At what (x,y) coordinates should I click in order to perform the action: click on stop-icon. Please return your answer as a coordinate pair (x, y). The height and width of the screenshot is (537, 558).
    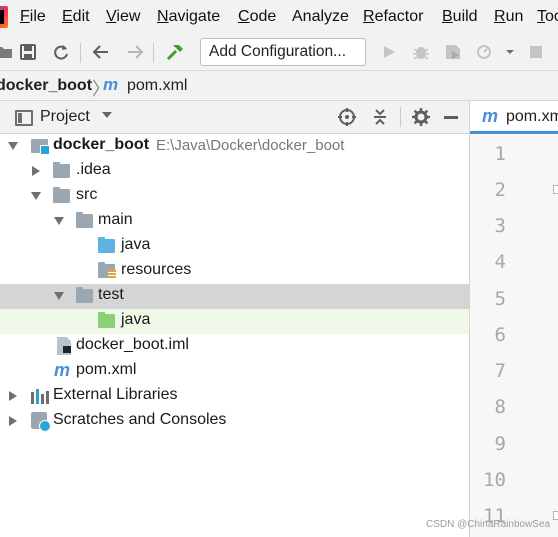
    Looking at the image, I should click on (536, 52).